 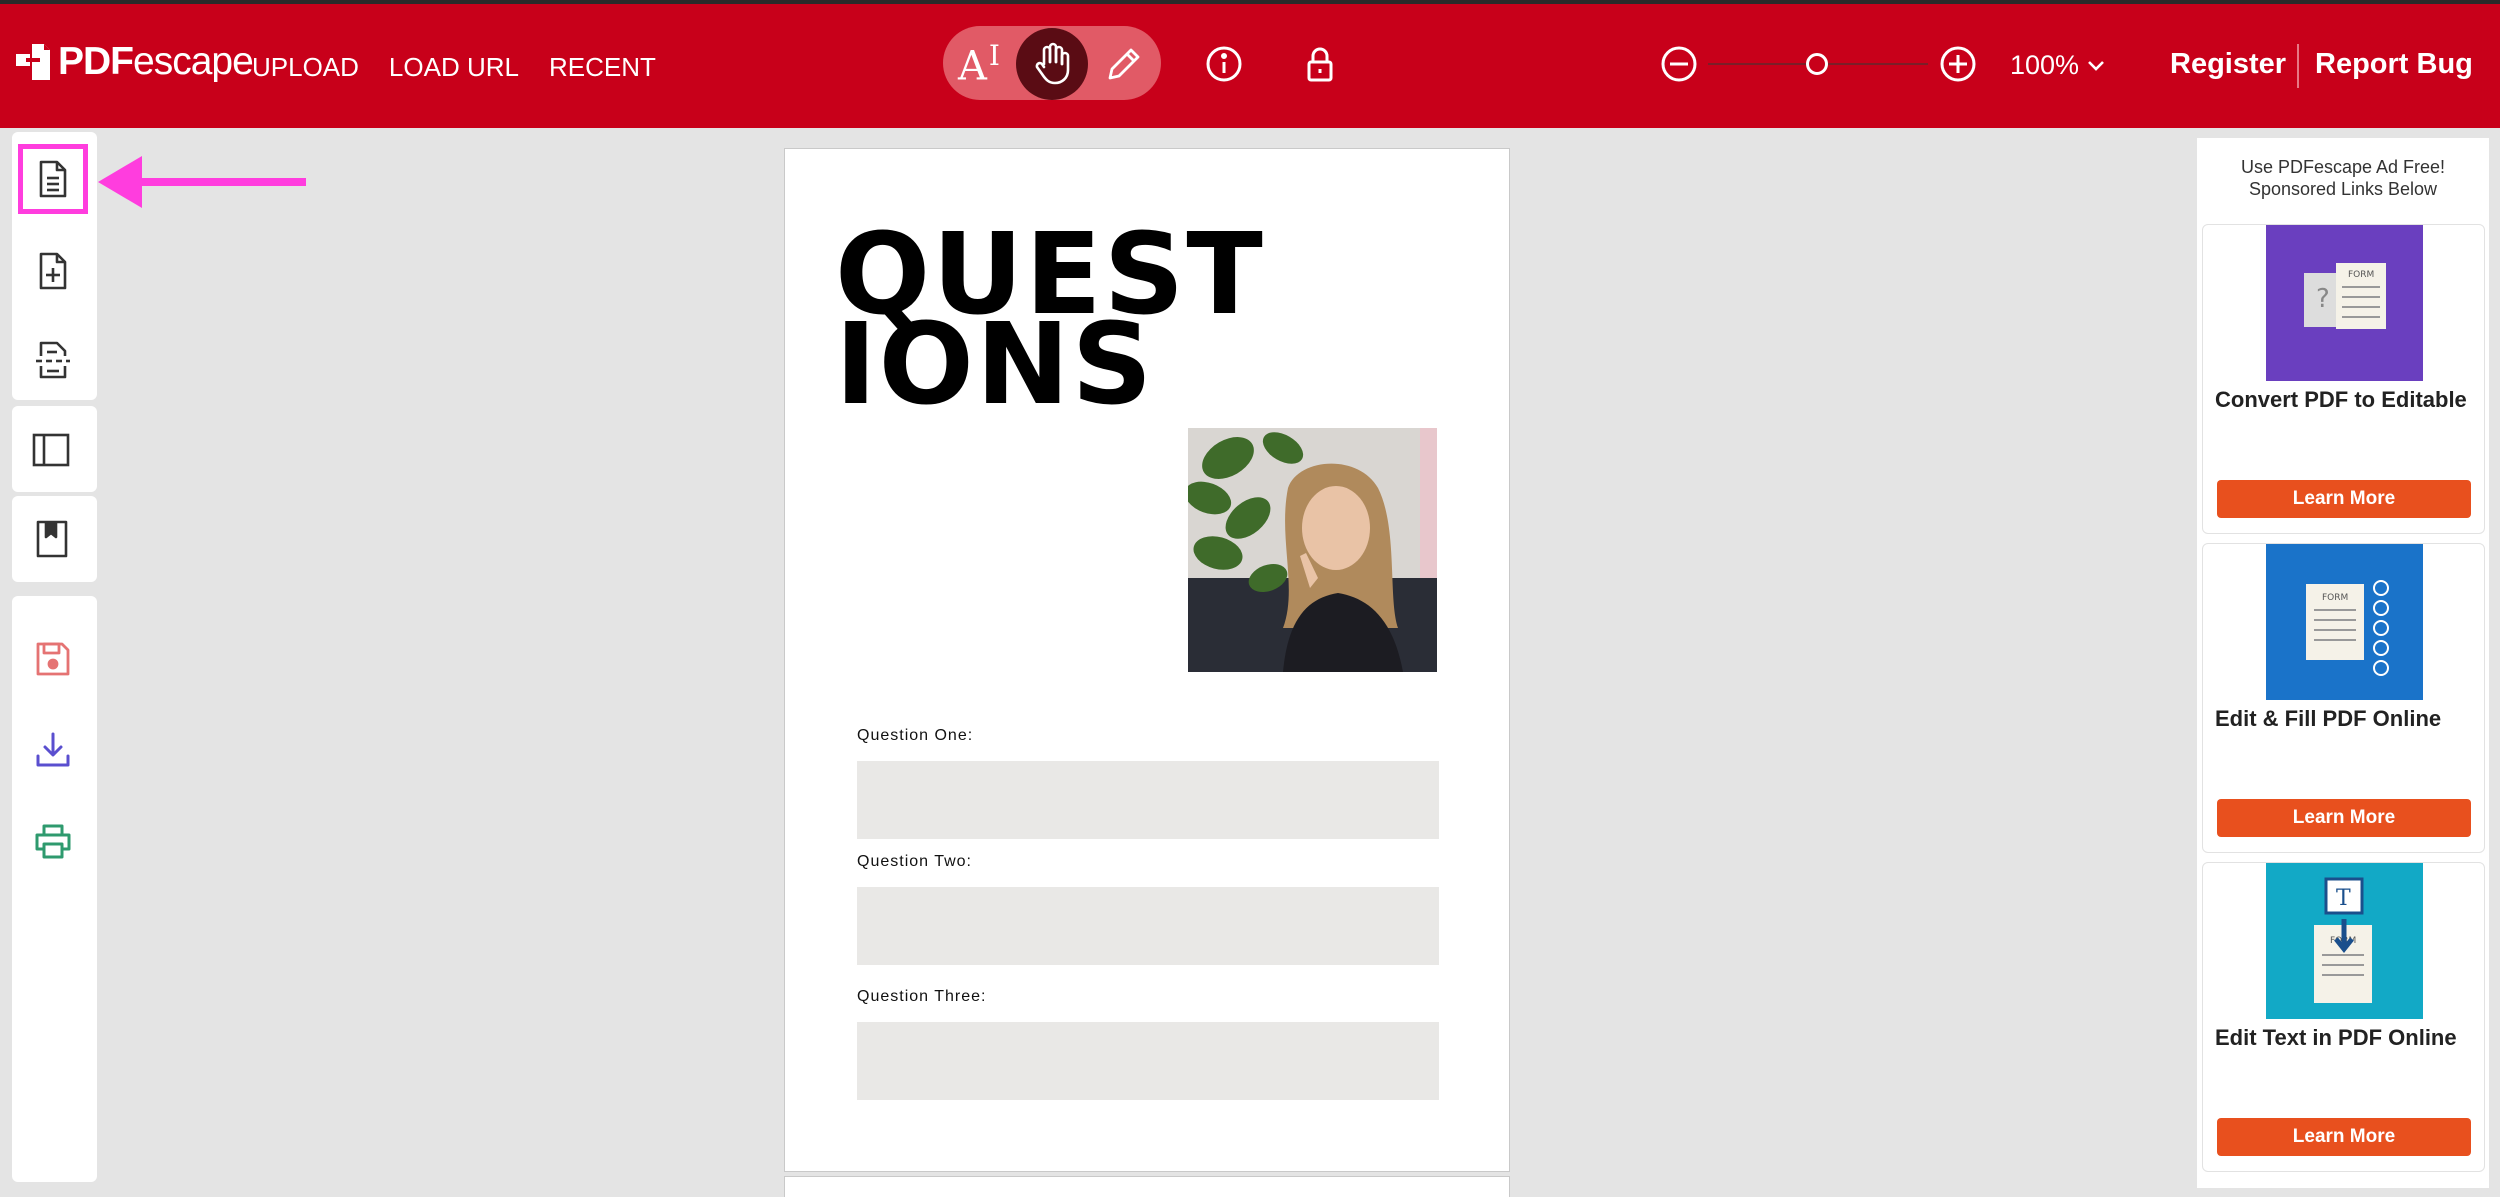 What do you see at coordinates (1148, 1061) in the screenshot?
I see `question-three-field` at bounding box center [1148, 1061].